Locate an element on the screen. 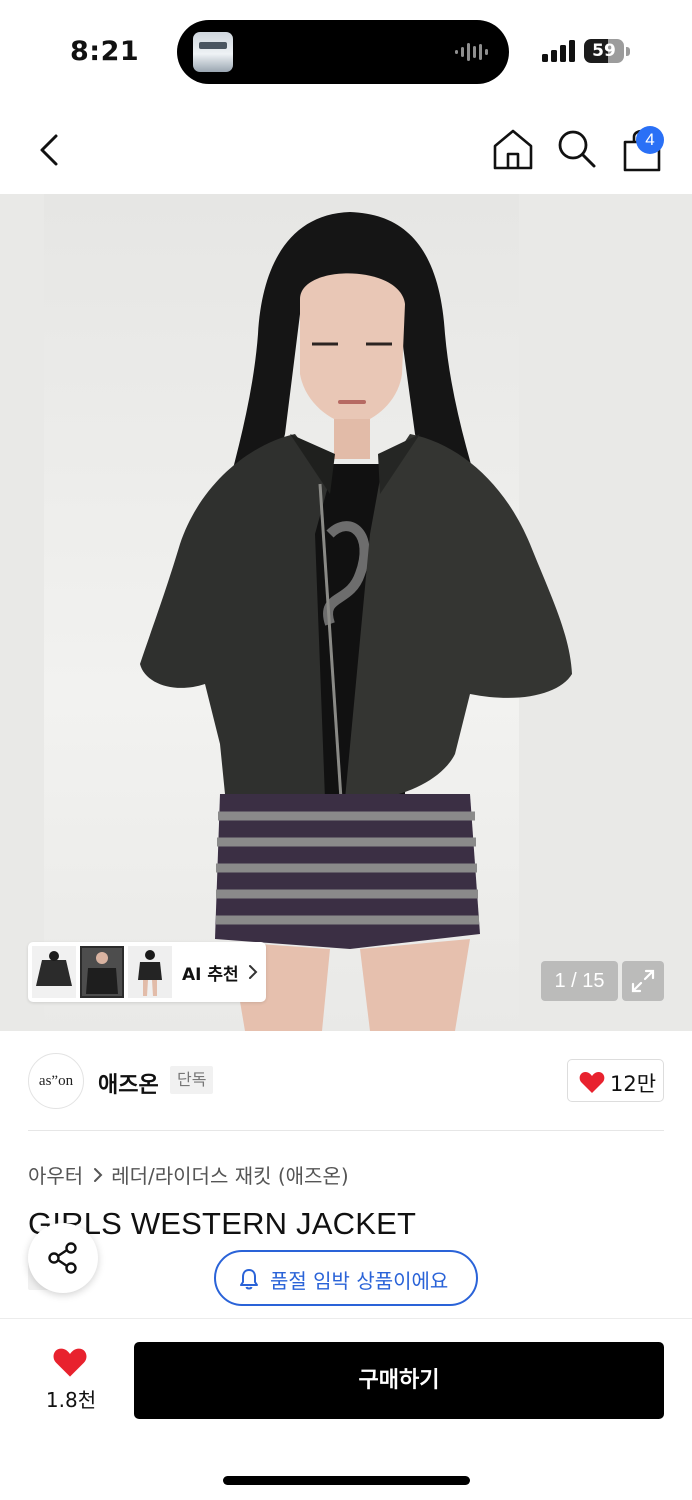 The height and width of the screenshot is (1500, 692). section-divider is located at coordinates (346, 1130).